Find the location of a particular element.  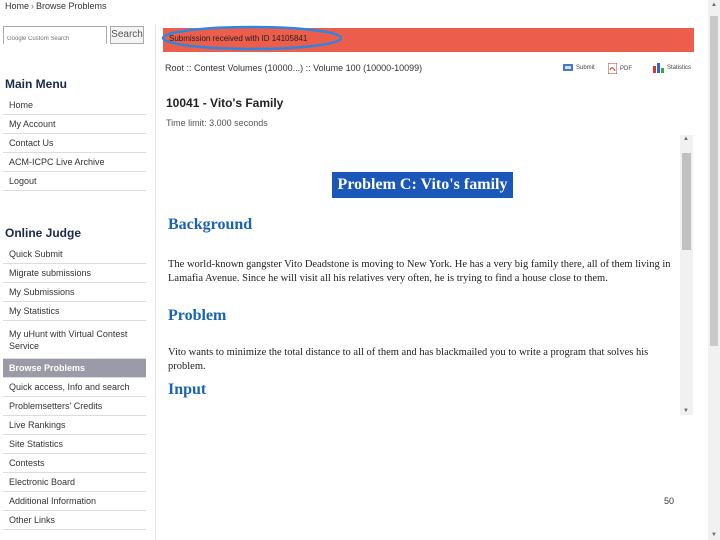

page-number: 50 is located at coordinates (669, 501).